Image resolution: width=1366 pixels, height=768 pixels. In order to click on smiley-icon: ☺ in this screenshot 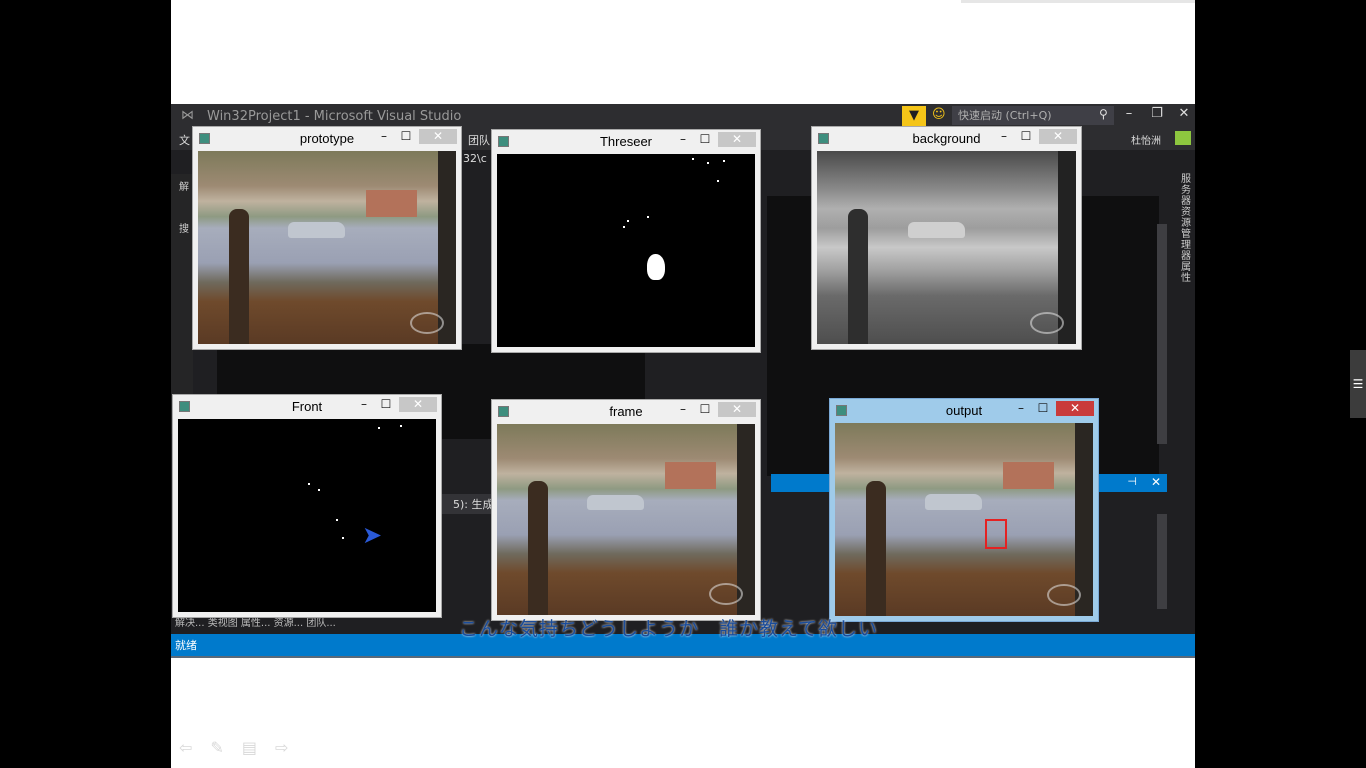, I will do `click(939, 114)`.